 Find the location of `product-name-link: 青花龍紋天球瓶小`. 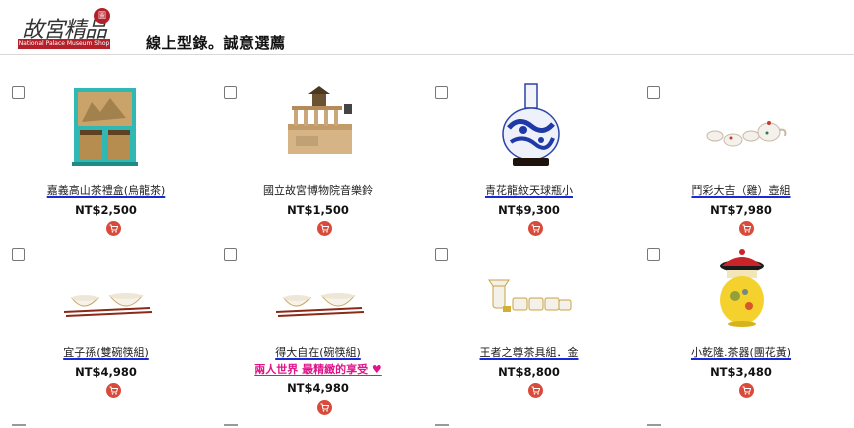

product-name-link: 青花龍紋天球瓶小 is located at coordinates (529, 190).